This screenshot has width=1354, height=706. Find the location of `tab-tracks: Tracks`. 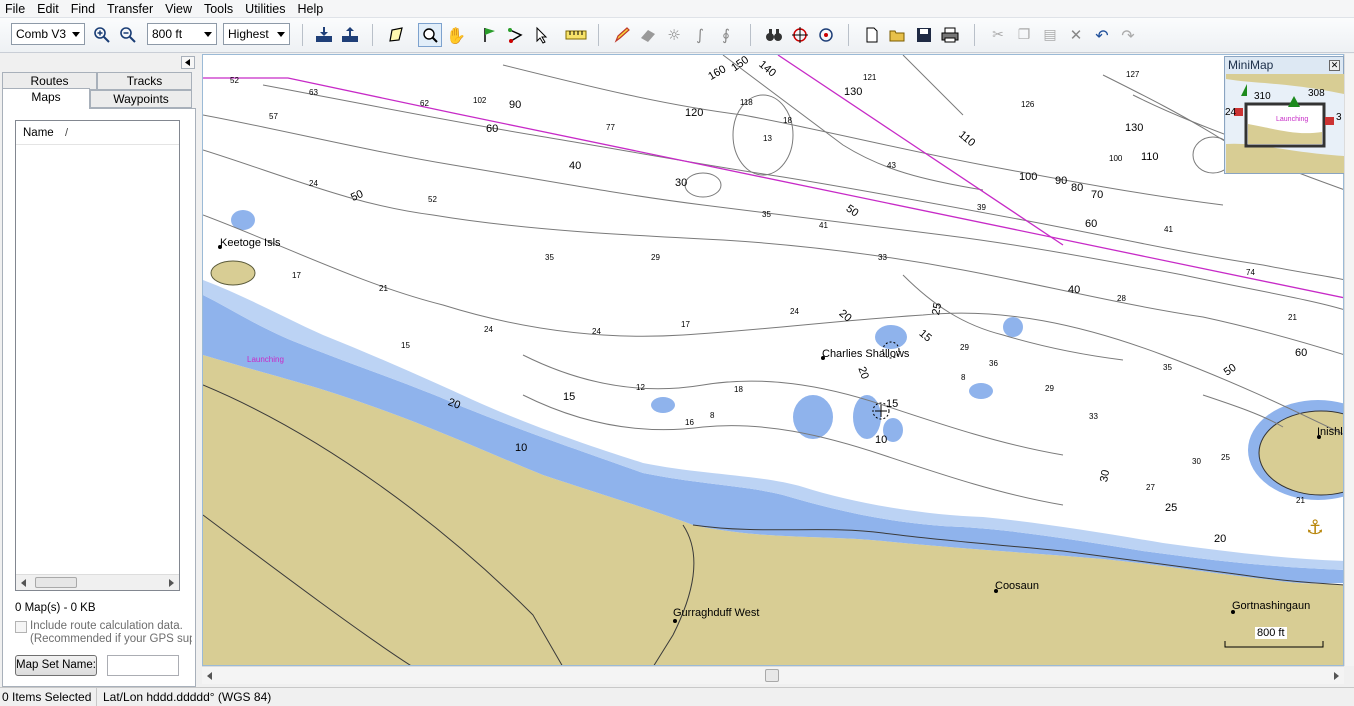

tab-tracks: Tracks is located at coordinates (144, 81).